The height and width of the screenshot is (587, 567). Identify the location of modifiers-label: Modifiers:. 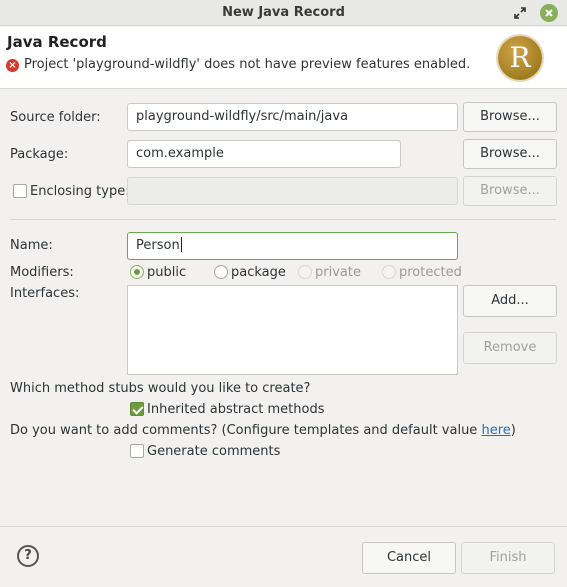
(42, 272).